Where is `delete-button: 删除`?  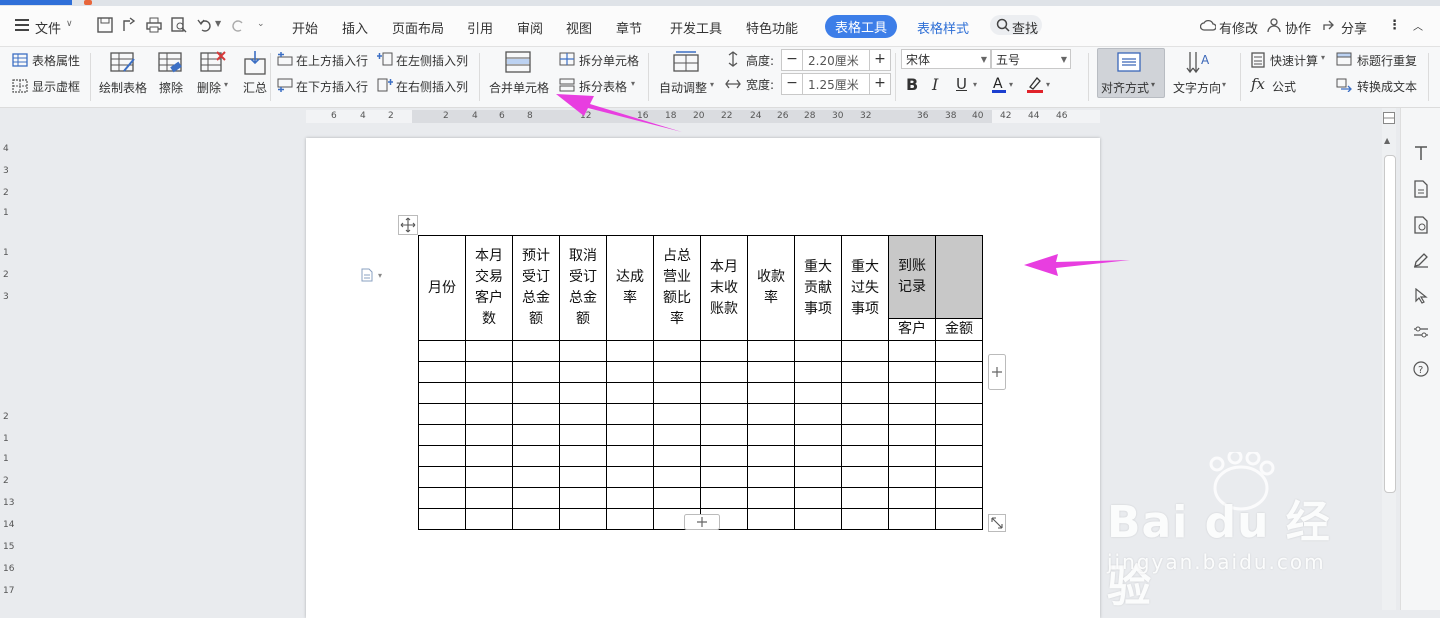 delete-button: 删除 is located at coordinates (209, 87).